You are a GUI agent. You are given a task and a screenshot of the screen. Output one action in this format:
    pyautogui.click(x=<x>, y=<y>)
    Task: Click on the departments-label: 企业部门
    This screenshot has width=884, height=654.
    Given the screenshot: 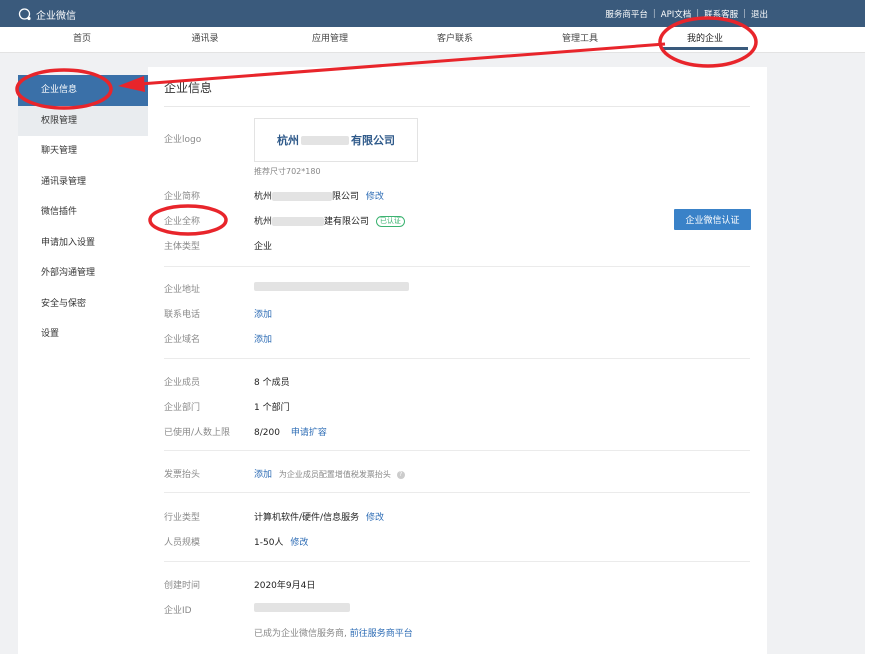 What is the action you would take?
    pyautogui.click(x=182, y=408)
    